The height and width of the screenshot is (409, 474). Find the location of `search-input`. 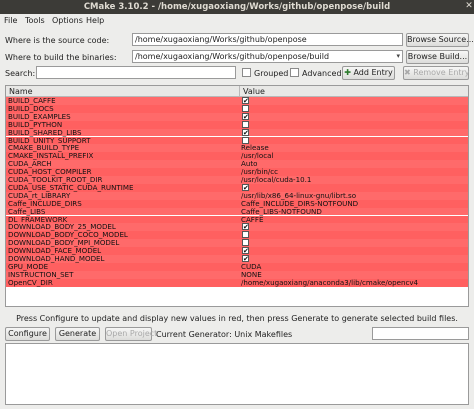

search-input is located at coordinates (136, 72).